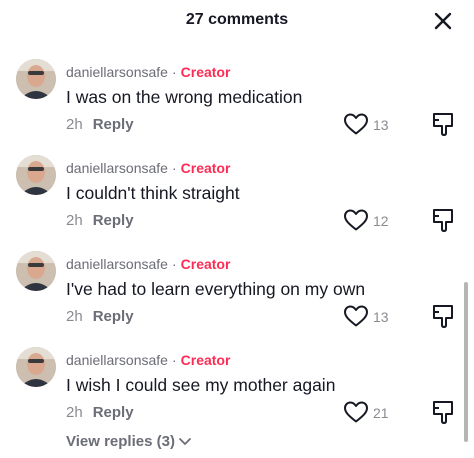  I want to click on close-icon, so click(443, 21).